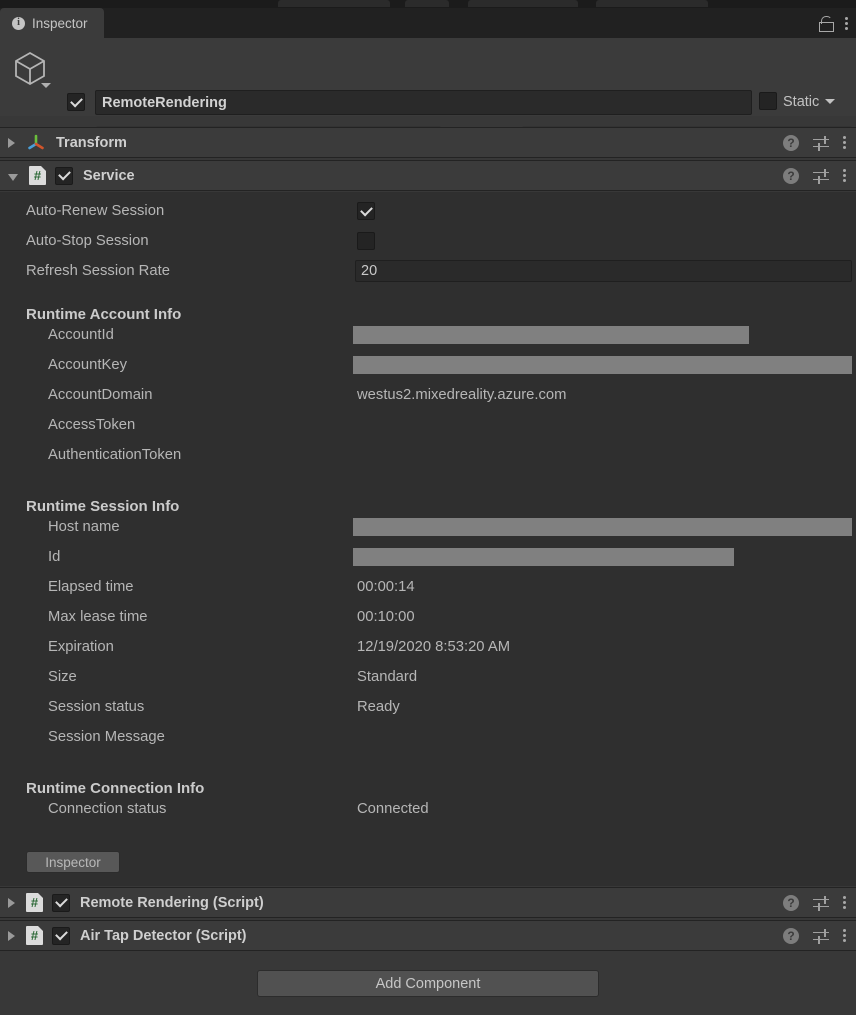  I want to click on cube-icon, so click(30, 68).